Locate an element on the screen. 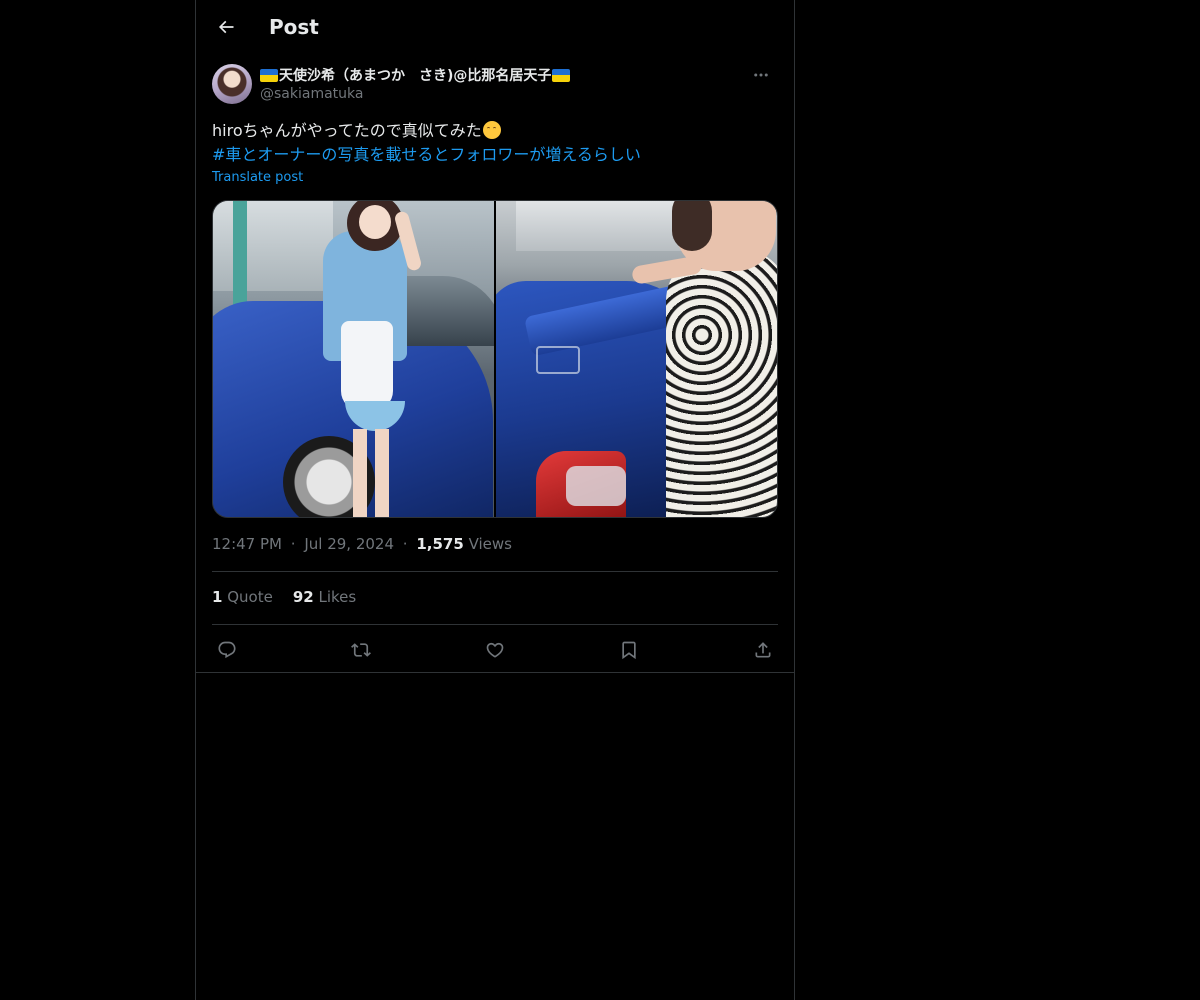  repost-icon is located at coordinates (361, 650).